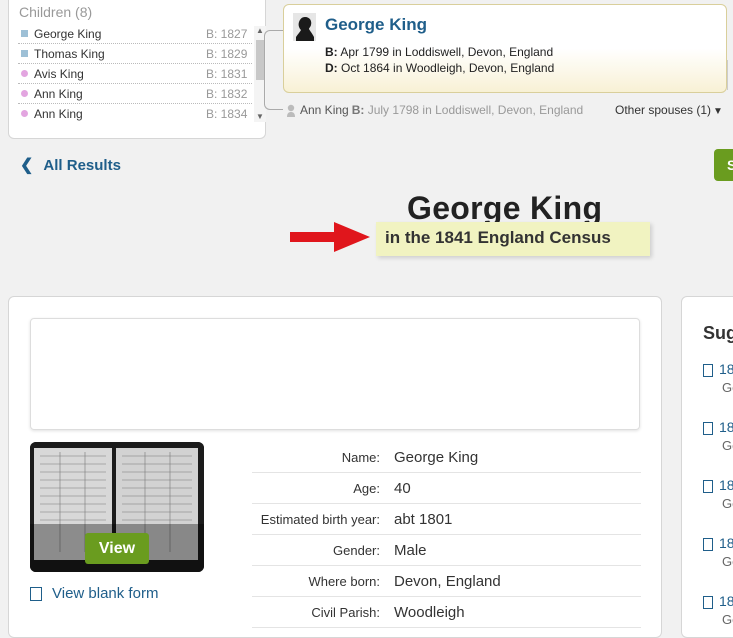 This screenshot has width=733, height=638. I want to click on card-edge, so click(730, 75).